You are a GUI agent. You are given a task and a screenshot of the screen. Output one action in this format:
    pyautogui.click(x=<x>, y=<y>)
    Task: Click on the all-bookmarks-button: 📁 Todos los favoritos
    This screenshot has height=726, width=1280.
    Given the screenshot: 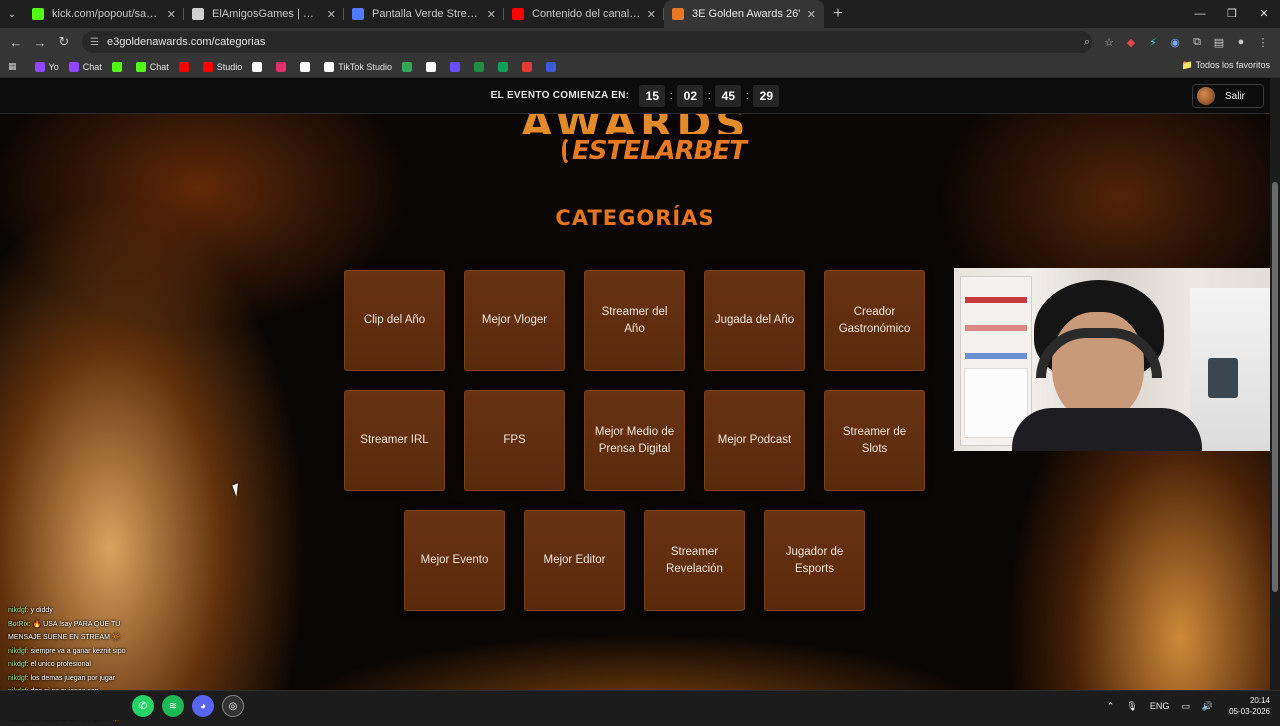 What is the action you would take?
    pyautogui.click(x=1226, y=65)
    